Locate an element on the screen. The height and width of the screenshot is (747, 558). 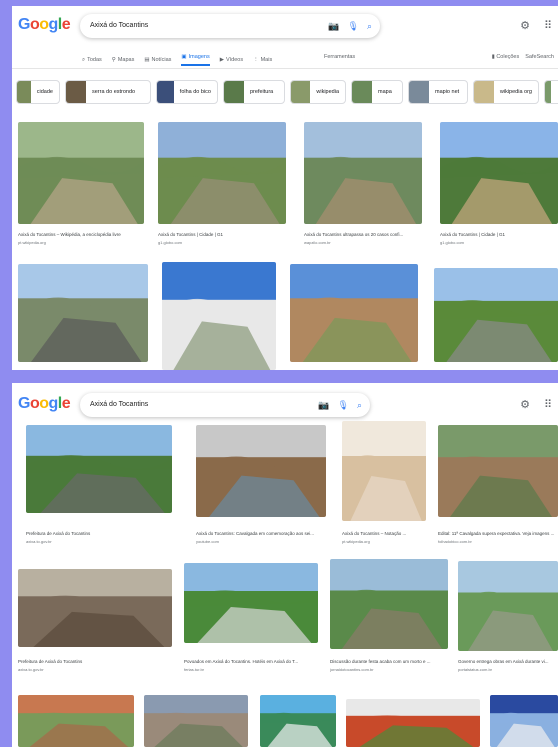
chip-label: cidade is located at coordinates (44, 92).